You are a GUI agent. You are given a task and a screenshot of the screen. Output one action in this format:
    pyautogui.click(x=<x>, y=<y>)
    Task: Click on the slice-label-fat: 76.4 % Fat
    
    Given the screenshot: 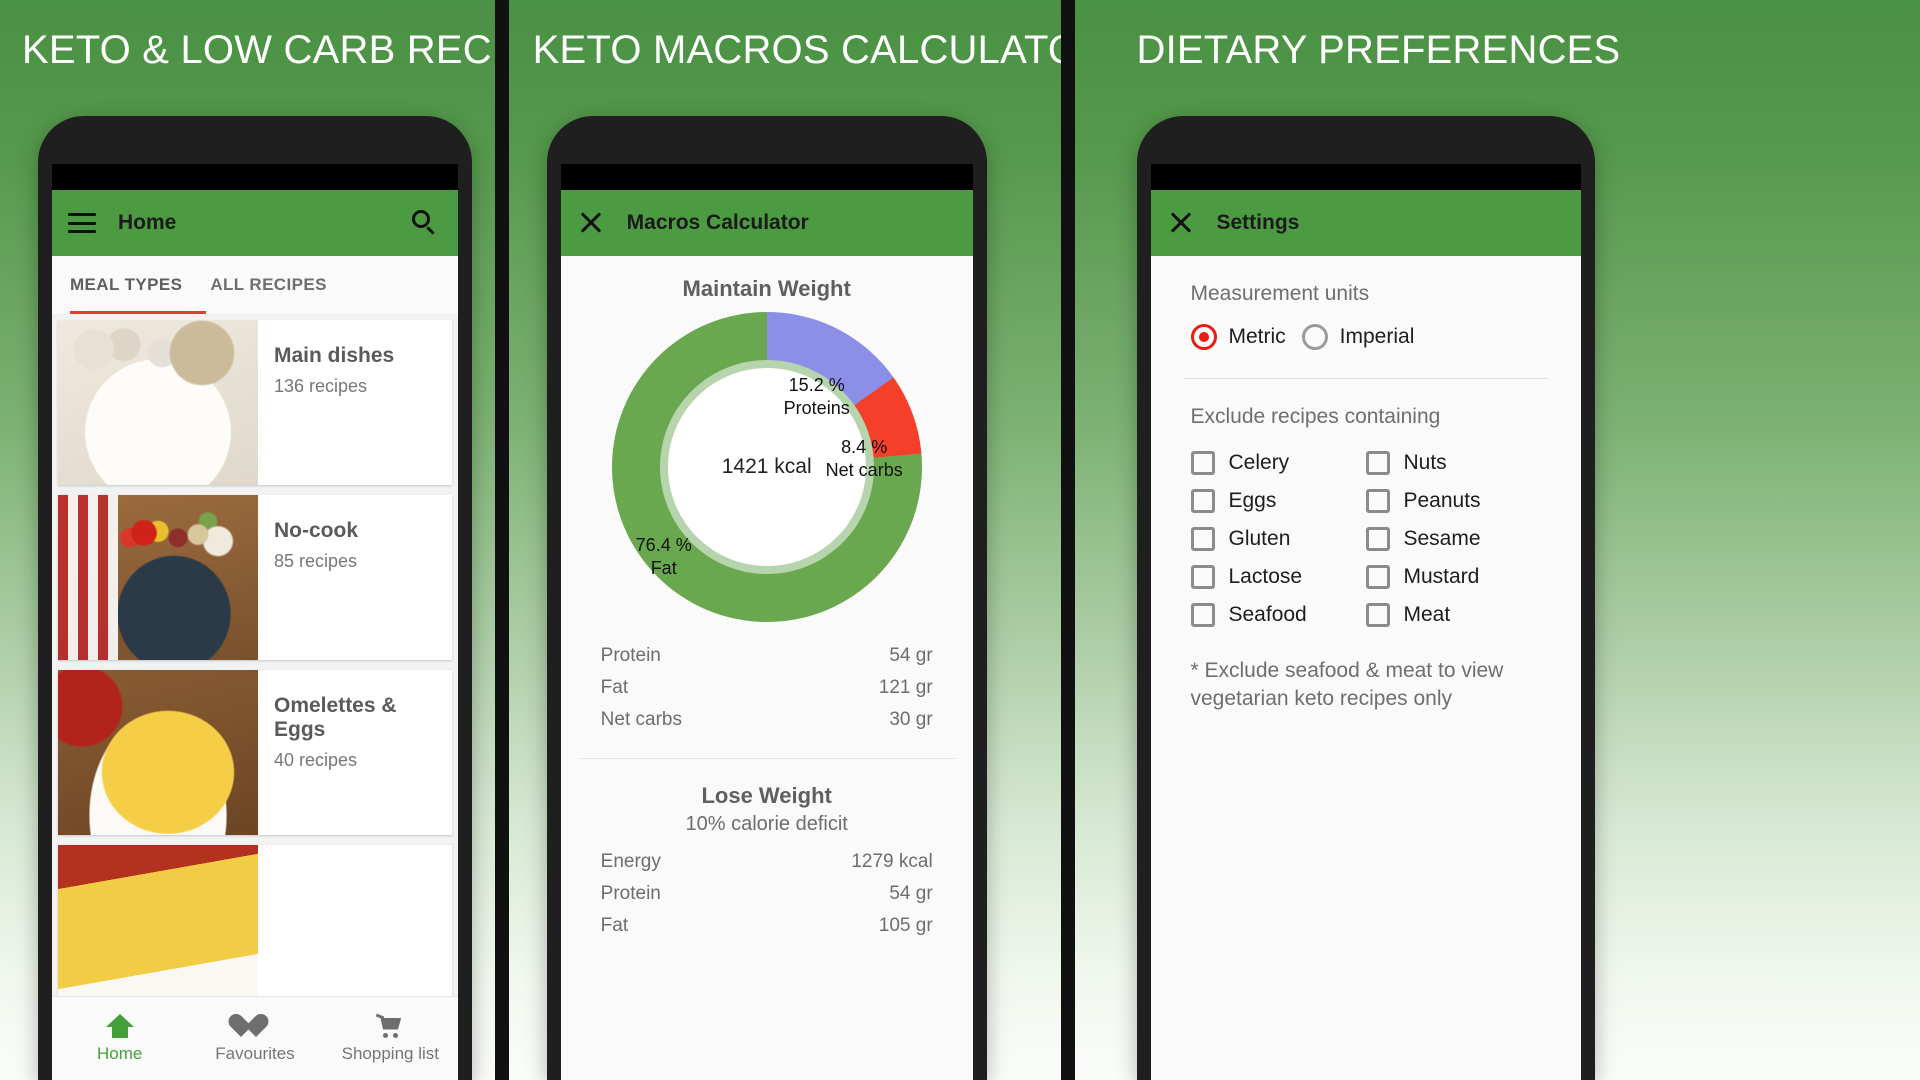 What is the action you would take?
    pyautogui.click(x=663, y=556)
    